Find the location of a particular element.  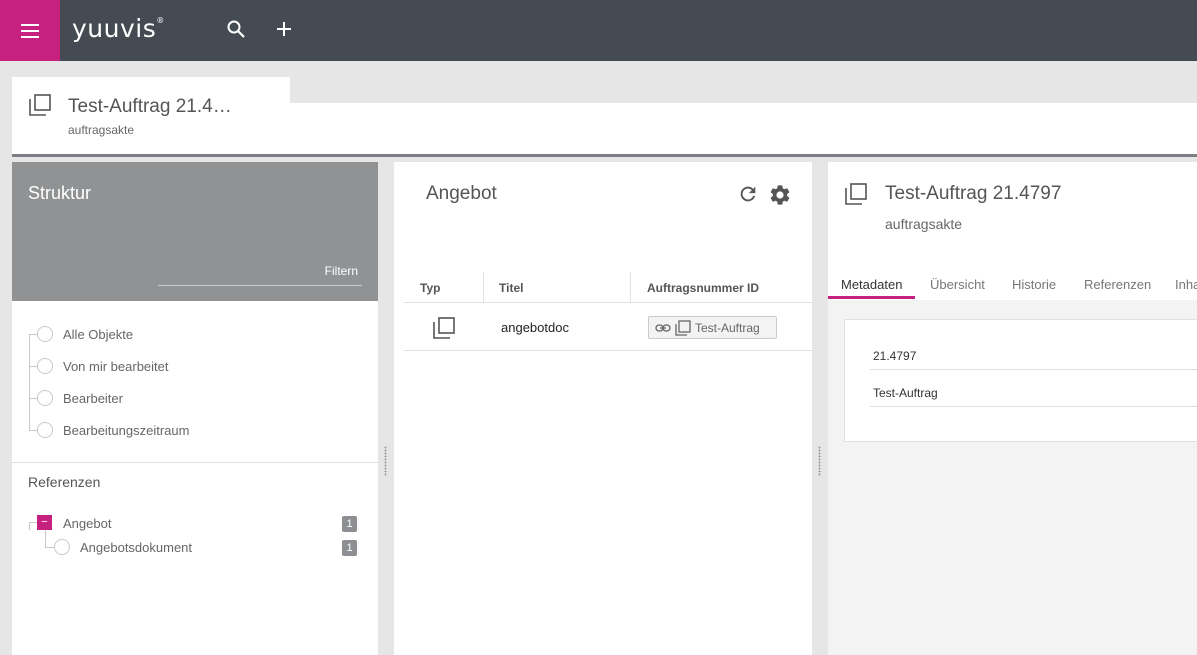

menu-icon is located at coordinates (30, 30).